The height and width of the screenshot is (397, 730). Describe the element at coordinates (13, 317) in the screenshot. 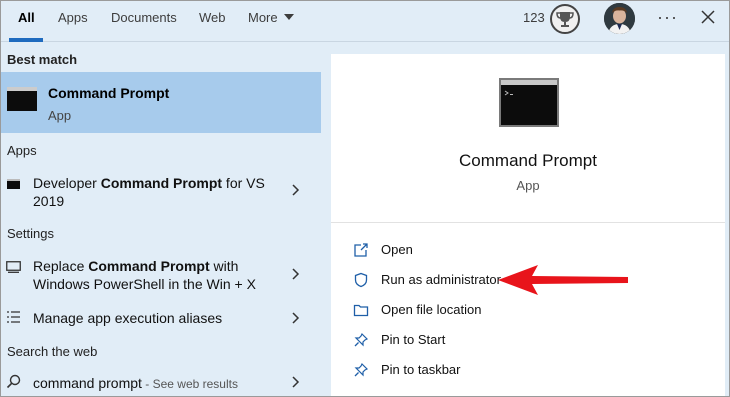

I see `list-settings-icon` at that location.